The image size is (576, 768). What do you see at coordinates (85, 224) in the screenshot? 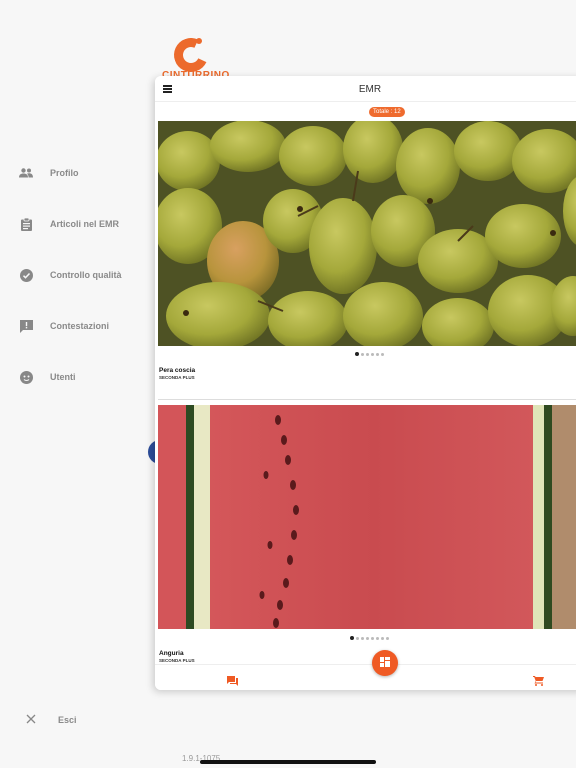
I see `sidebar-item-label: Articoli nel EMR` at bounding box center [85, 224].